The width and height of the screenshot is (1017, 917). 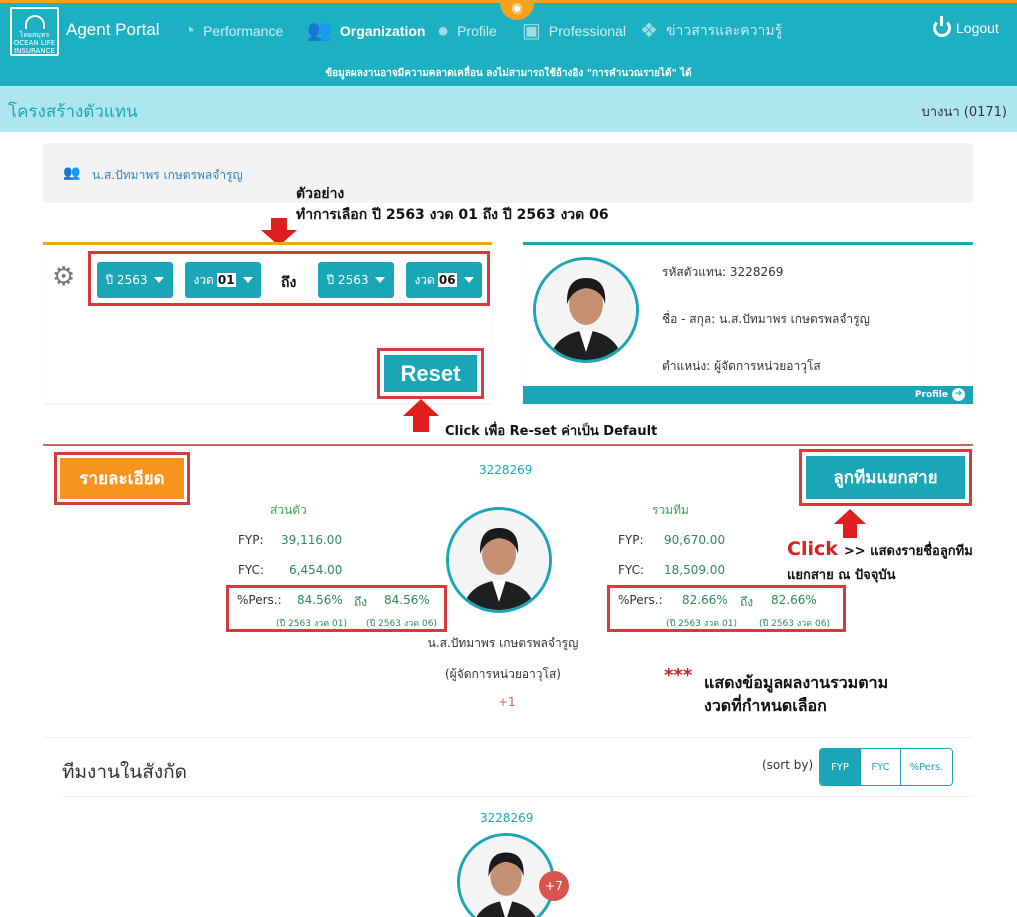 What do you see at coordinates (964, 112) in the screenshot?
I see `branch-label: บางนา (0171)` at bounding box center [964, 112].